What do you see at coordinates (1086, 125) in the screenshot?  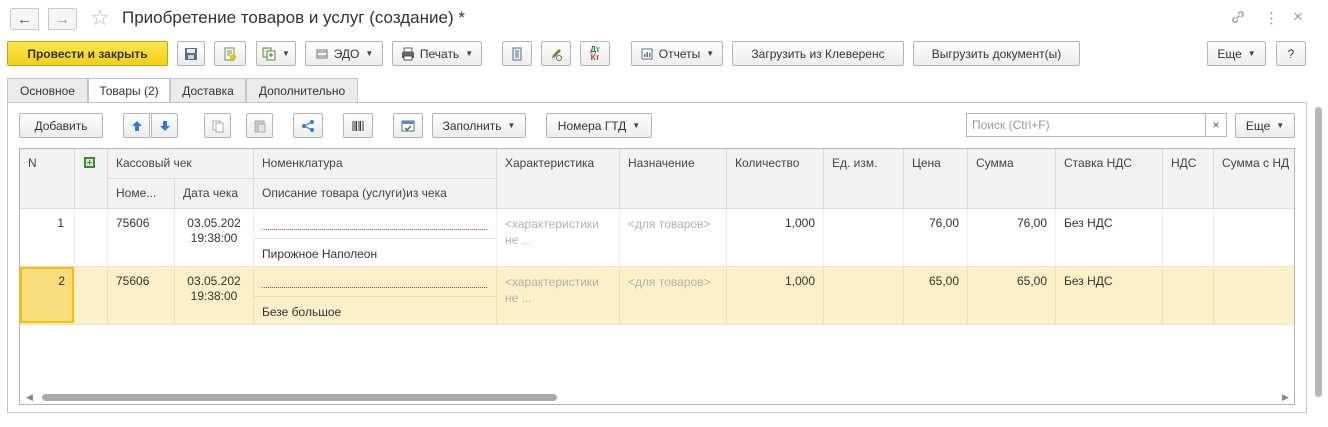 I see `search-input: Поиск (Ctrl+F)` at bounding box center [1086, 125].